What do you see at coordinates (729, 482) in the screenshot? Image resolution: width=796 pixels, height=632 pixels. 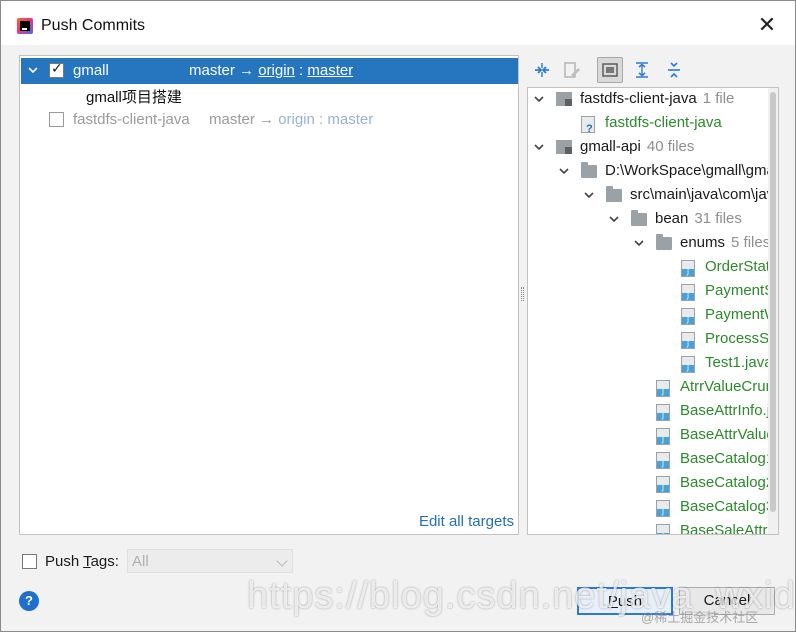 I see `tree-node-label: BaseCatalog2.java` at bounding box center [729, 482].